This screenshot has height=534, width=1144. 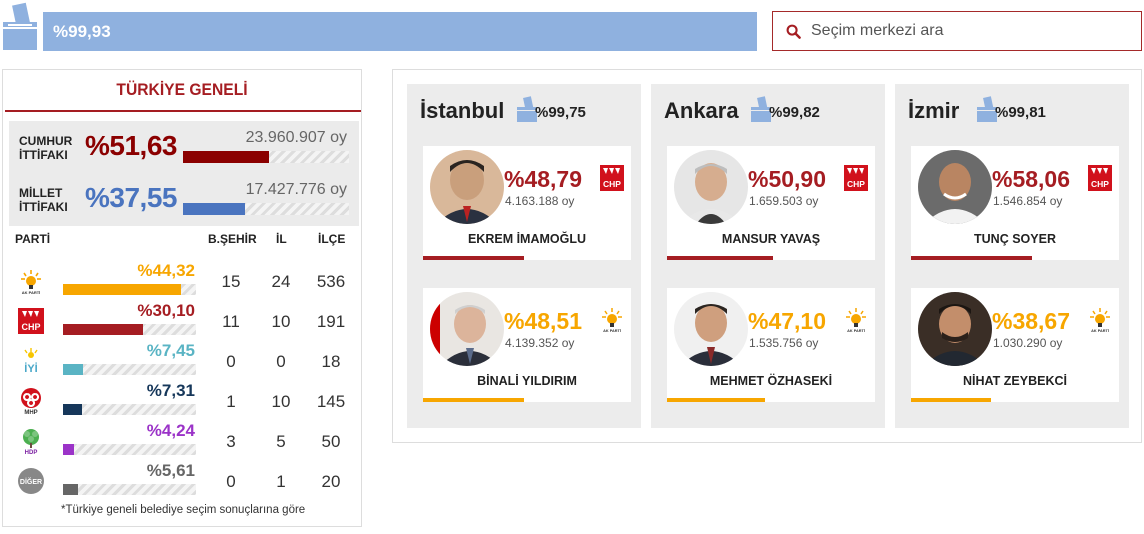 What do you see at coordinates (462, 110) in the screenshot?
I see `city-name: İstanbul` at bounding box center [462, 110].